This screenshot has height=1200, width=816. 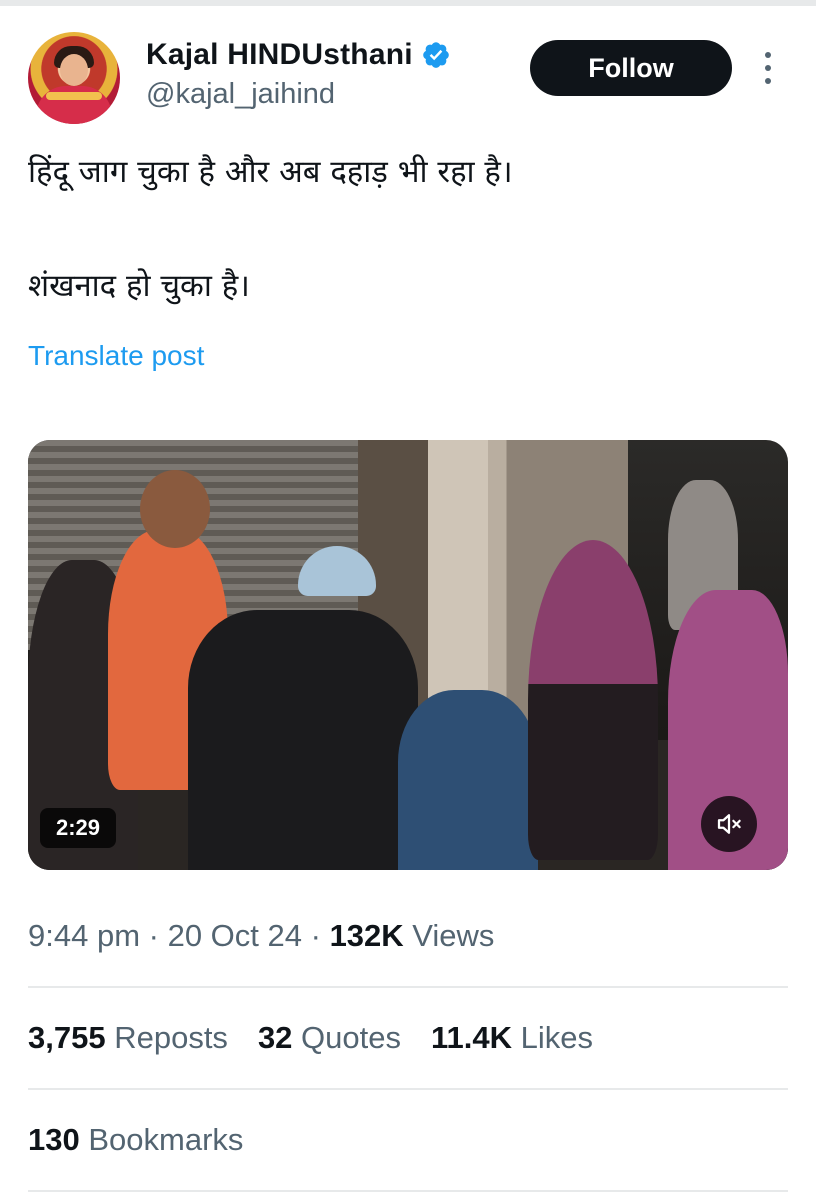 I want to click on avatar-trim, so click(x=74, y=96).